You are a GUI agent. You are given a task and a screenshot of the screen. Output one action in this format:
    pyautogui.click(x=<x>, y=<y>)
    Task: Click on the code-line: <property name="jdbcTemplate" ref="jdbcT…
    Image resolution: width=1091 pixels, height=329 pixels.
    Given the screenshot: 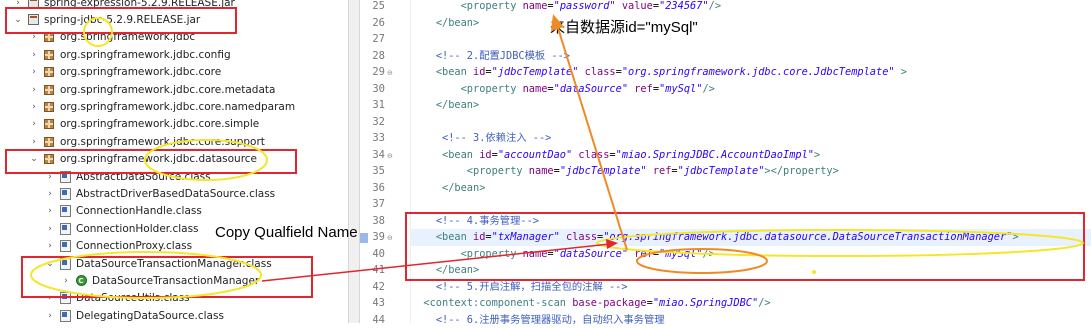 What is the action you would take?
    pyautogui.click(x=625, y=171)
    